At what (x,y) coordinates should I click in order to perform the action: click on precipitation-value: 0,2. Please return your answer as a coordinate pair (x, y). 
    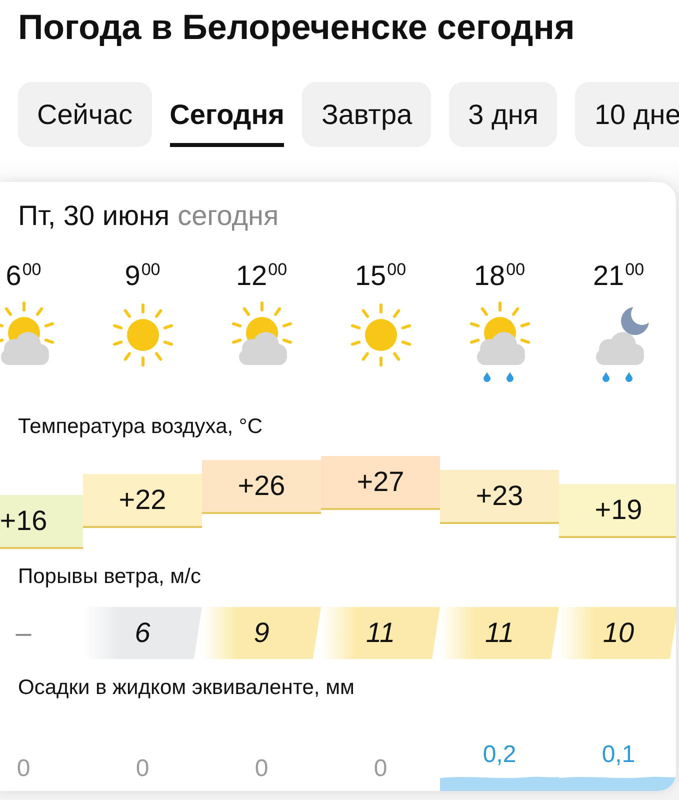
    Looking at the image, I should click on (499, 755).